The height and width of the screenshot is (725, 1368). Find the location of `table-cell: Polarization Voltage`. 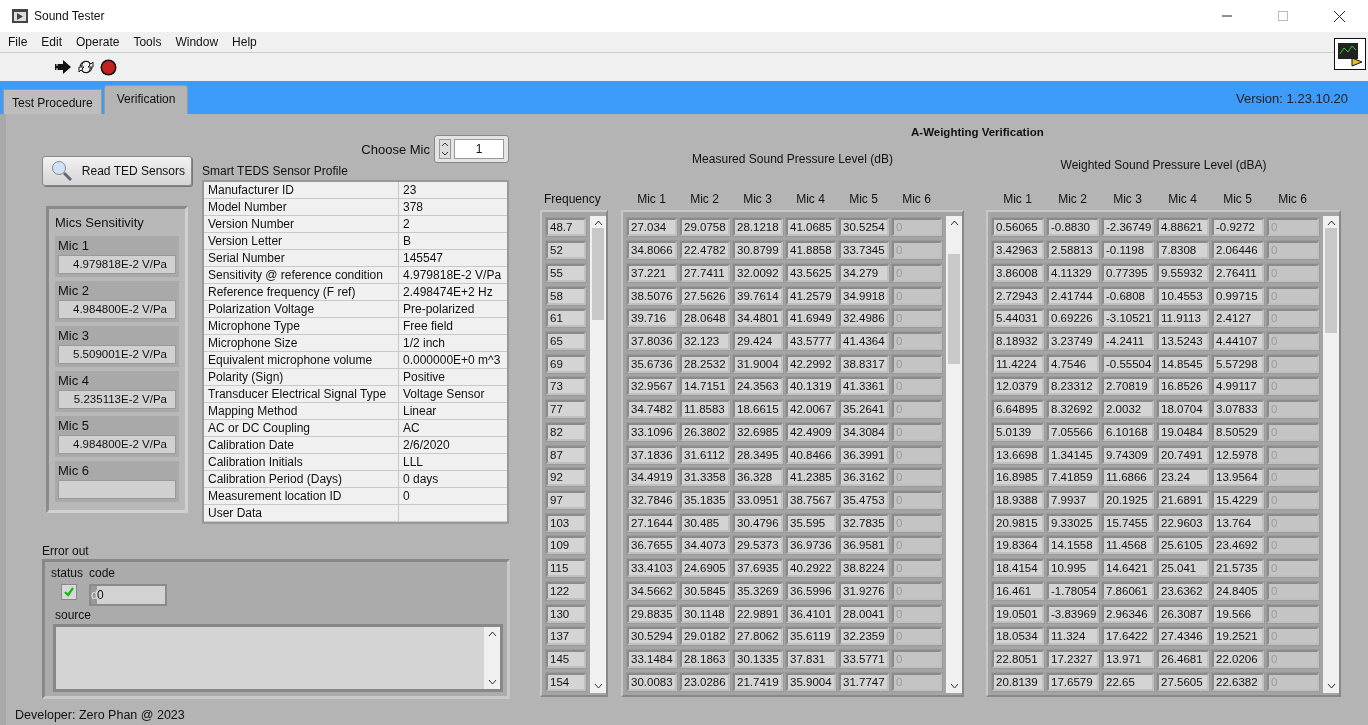

table-cell: Polarization Voltage is located at coordinates (301, 309).